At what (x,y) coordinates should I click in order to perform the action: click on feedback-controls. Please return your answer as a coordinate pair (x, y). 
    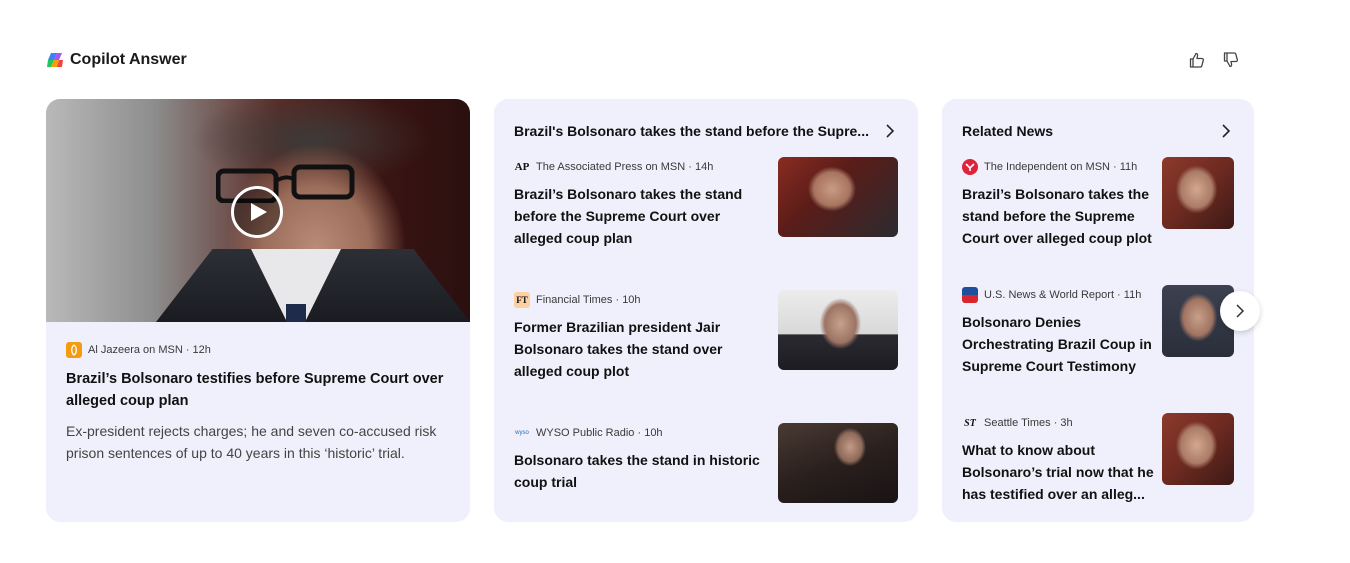
    Looking at the image, I should click on (1214, 60).